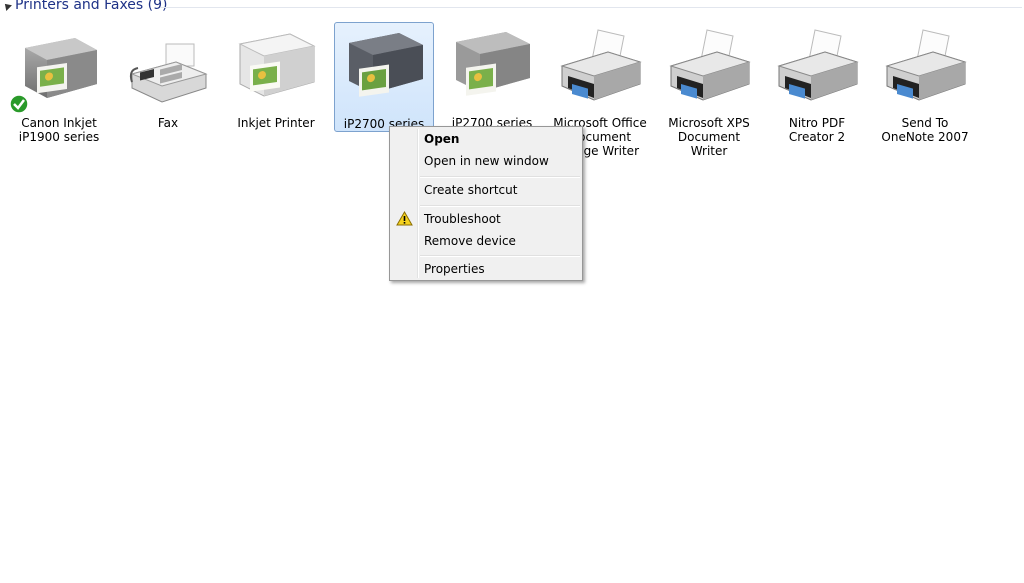  I want to click on menu-item-open: Open, so click(486, 139).